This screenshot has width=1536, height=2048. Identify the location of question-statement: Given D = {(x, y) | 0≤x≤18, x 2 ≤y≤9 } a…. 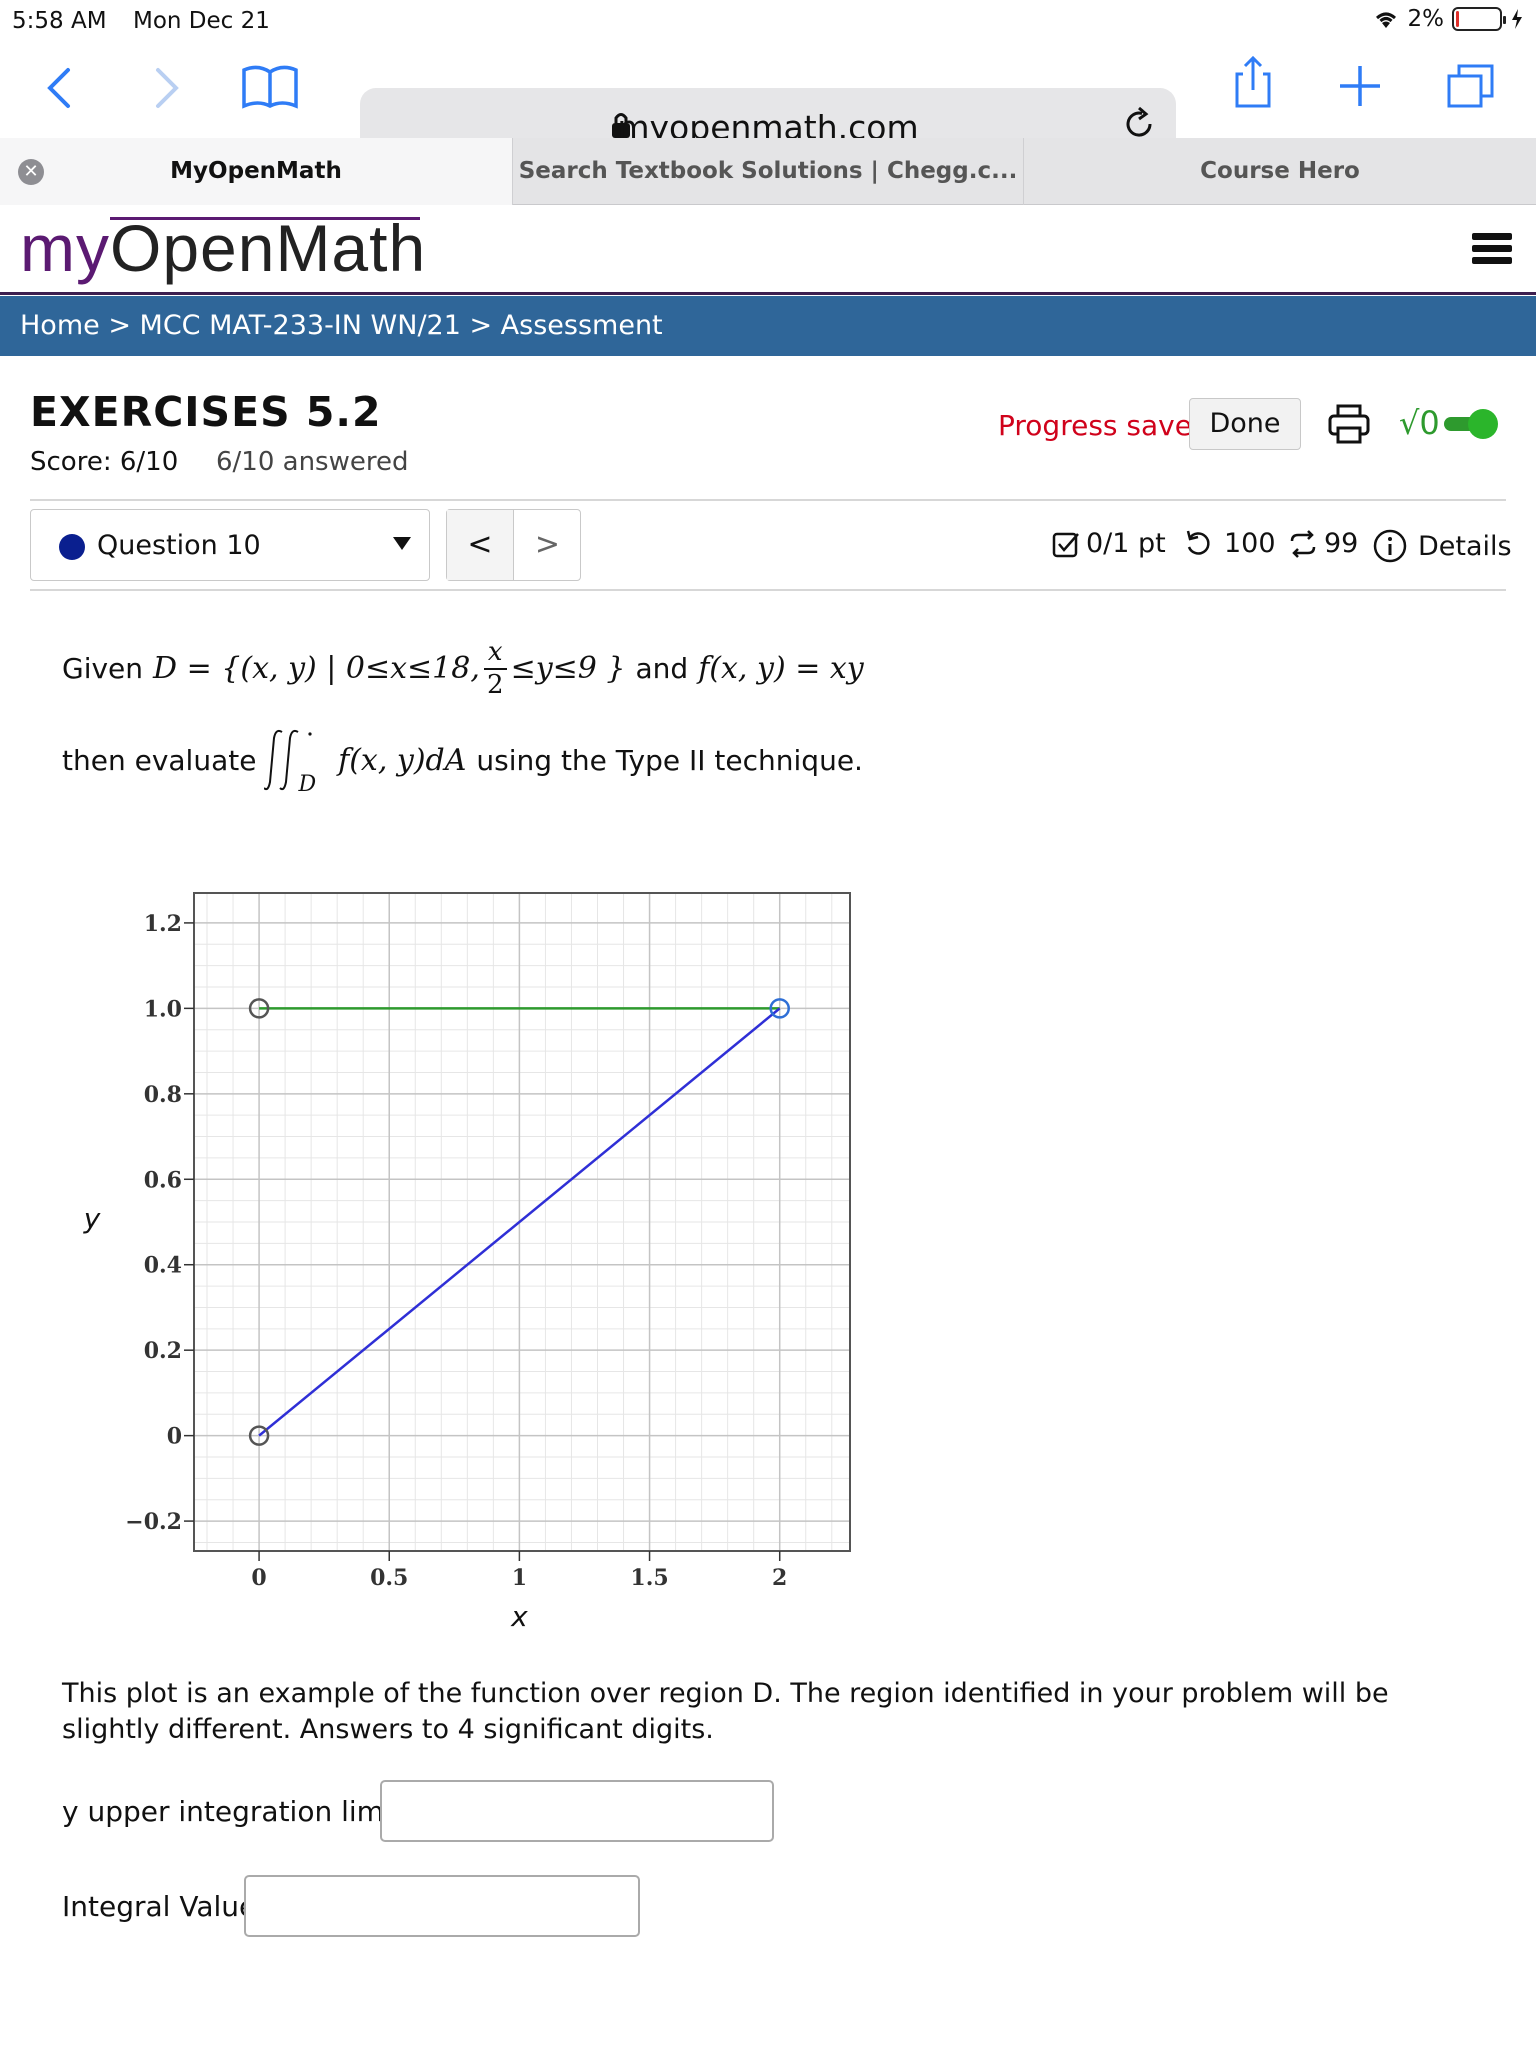
(463, 668).